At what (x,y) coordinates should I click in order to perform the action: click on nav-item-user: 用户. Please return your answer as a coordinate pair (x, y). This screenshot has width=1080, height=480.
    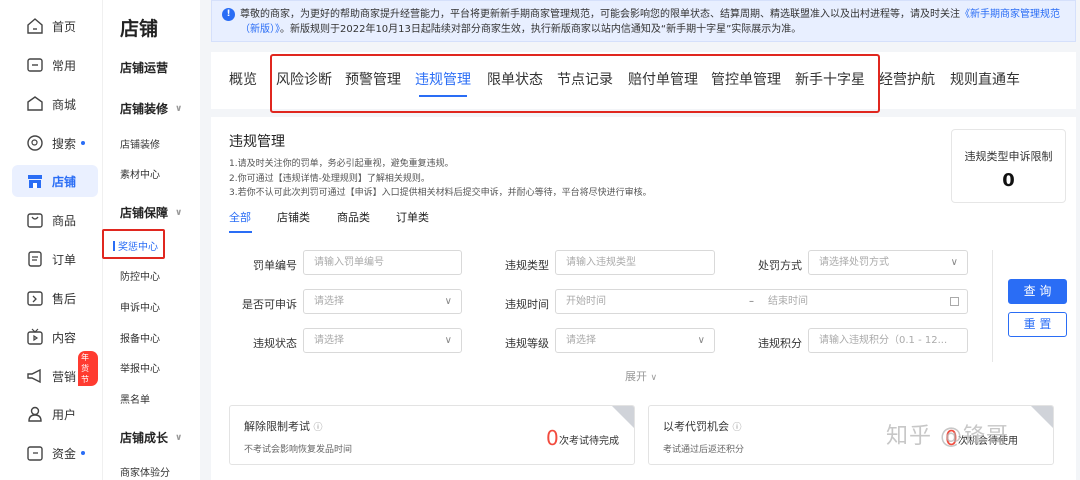
    Looking at the image, I should click on (55, 414).